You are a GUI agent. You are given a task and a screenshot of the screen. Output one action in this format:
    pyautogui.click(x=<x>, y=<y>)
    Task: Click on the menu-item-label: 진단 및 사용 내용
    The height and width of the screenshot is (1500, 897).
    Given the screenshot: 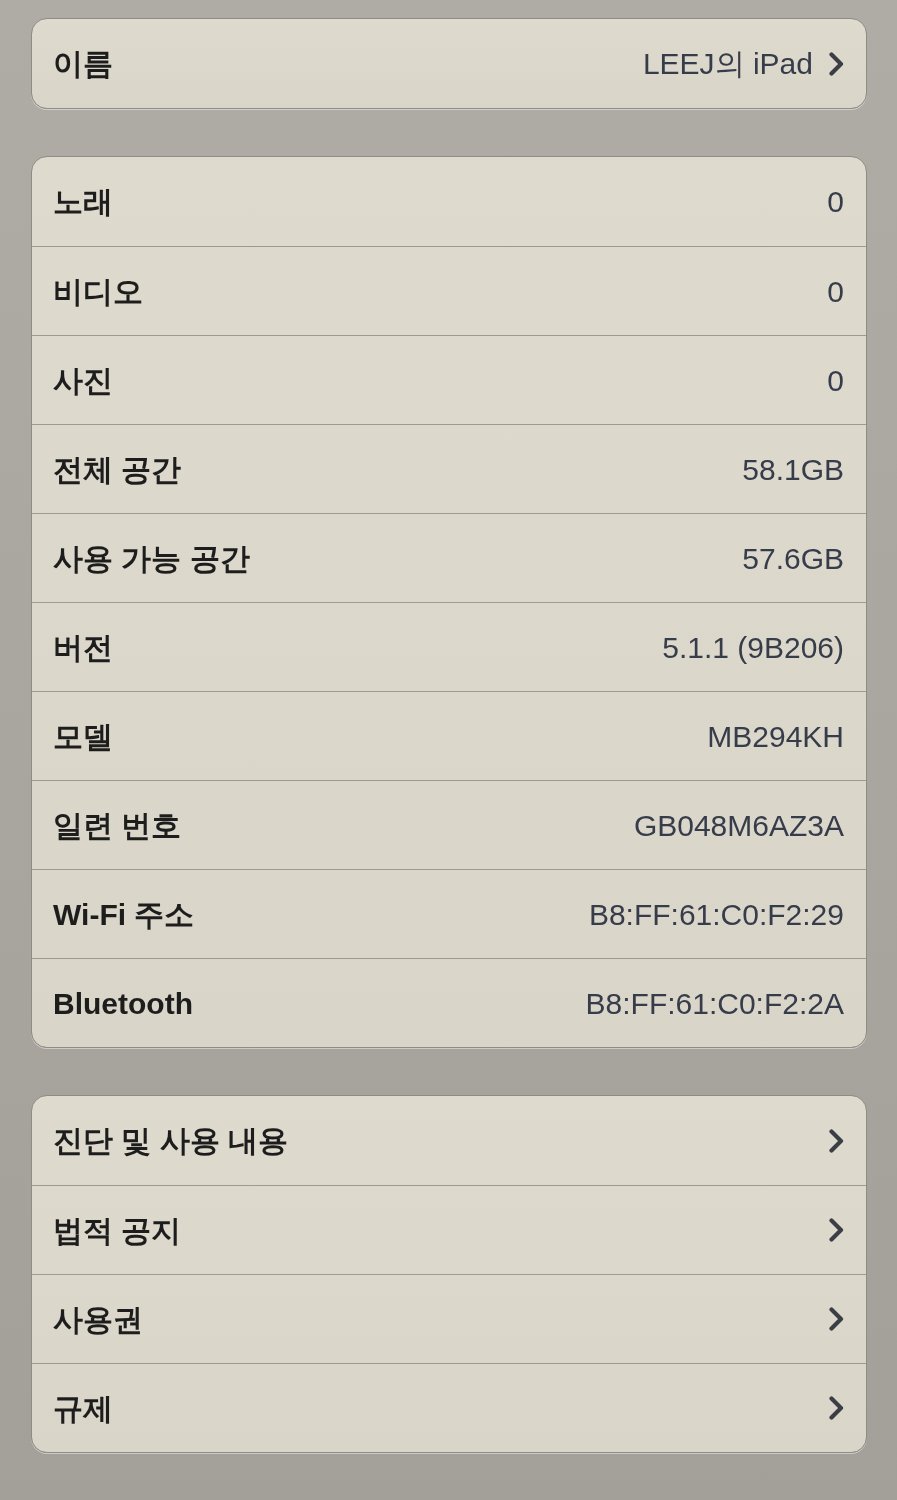 What is the action you would take?
    pyautogui.click(x=170, y=1140)
    